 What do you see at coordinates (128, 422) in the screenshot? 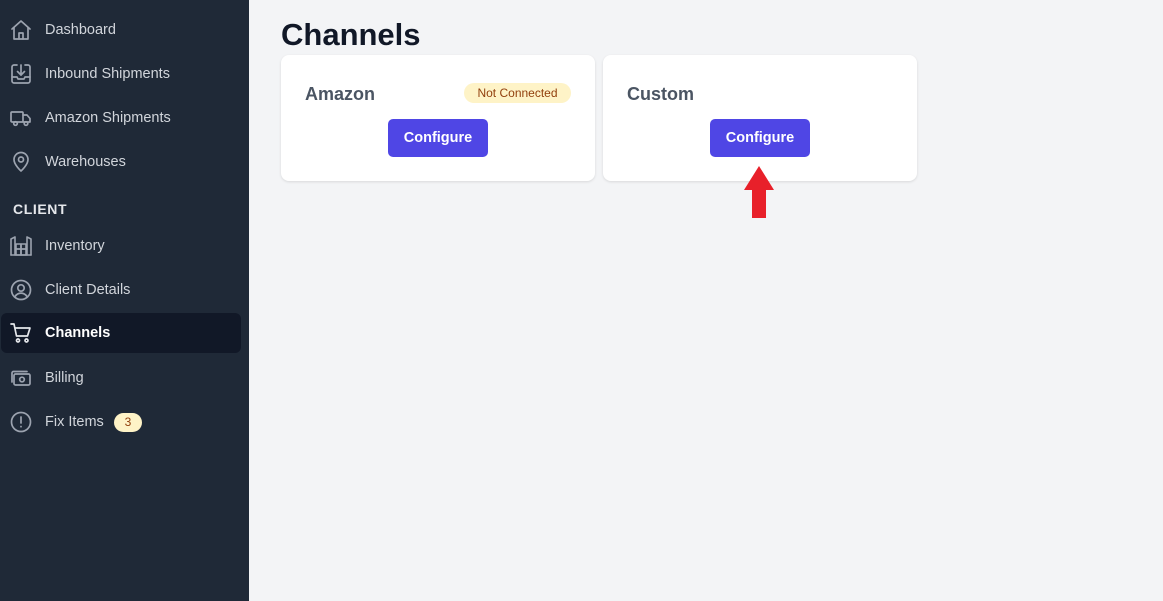
I see `fix-items-count-badge: 3` at bounding box center [128, 422].